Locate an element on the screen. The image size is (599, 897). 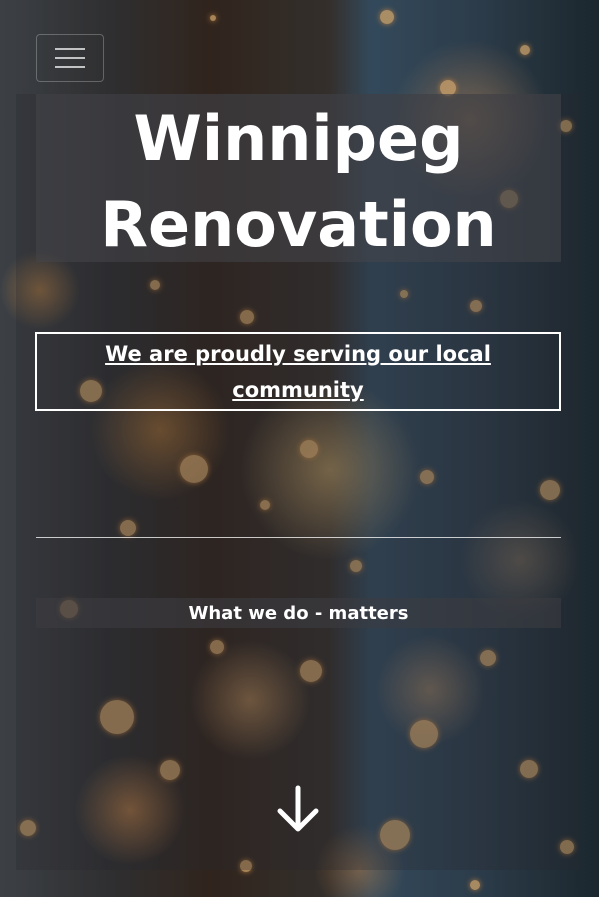
hamburger-menu-icon is located at coordinates (70, 49).